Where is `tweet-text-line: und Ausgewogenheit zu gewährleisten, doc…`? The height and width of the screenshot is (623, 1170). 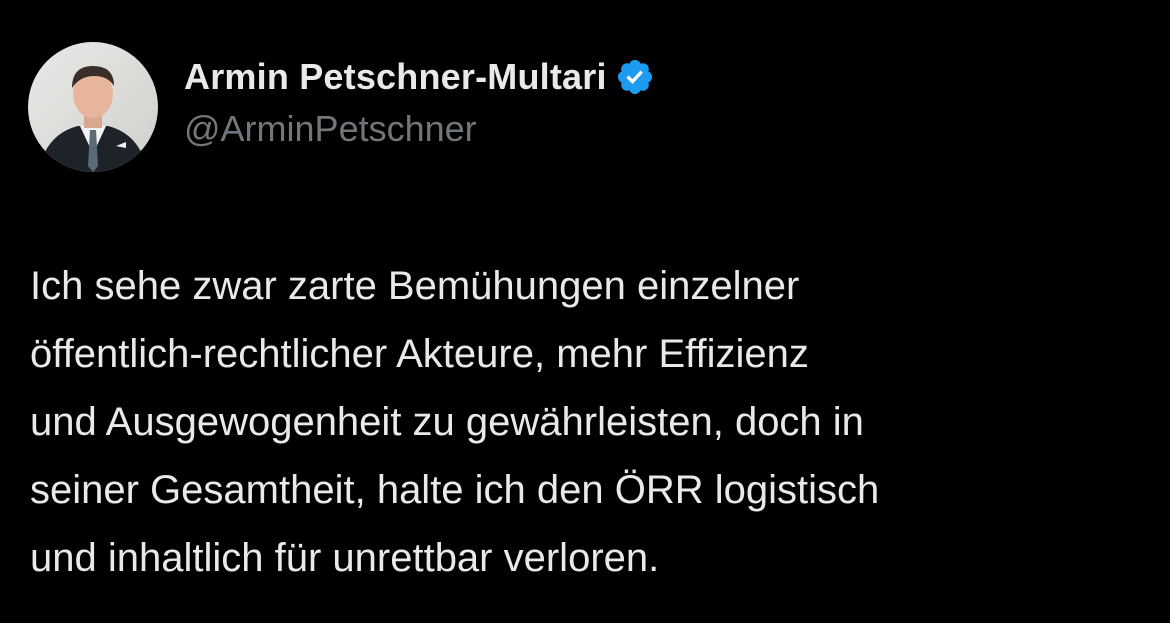
tweet-text-line: und Ausgewogenheit zu gewährleisten, doc… is located at coordinates (447, 422).